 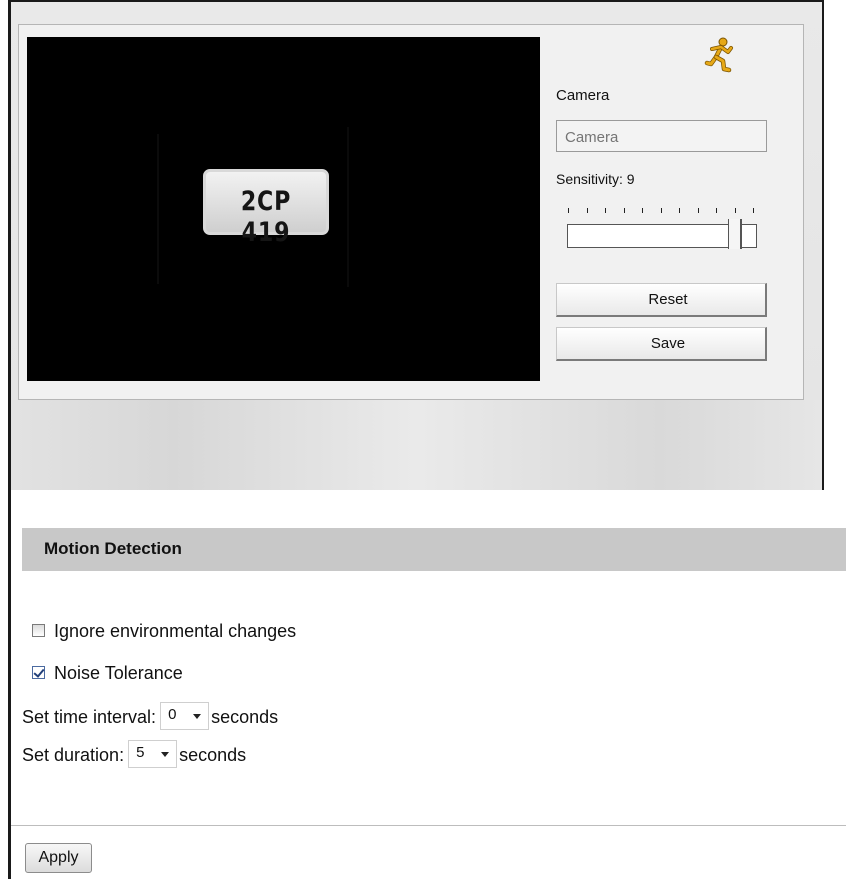 What do you see at coordinates (38, 630) in the screenshot?
I see `ignore-env-checkbox` at bounding box center [38, 630].